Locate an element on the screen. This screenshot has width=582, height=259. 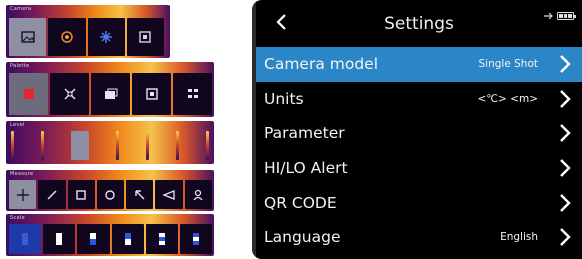
hotspot-icon is located at coordinates (67, 37).